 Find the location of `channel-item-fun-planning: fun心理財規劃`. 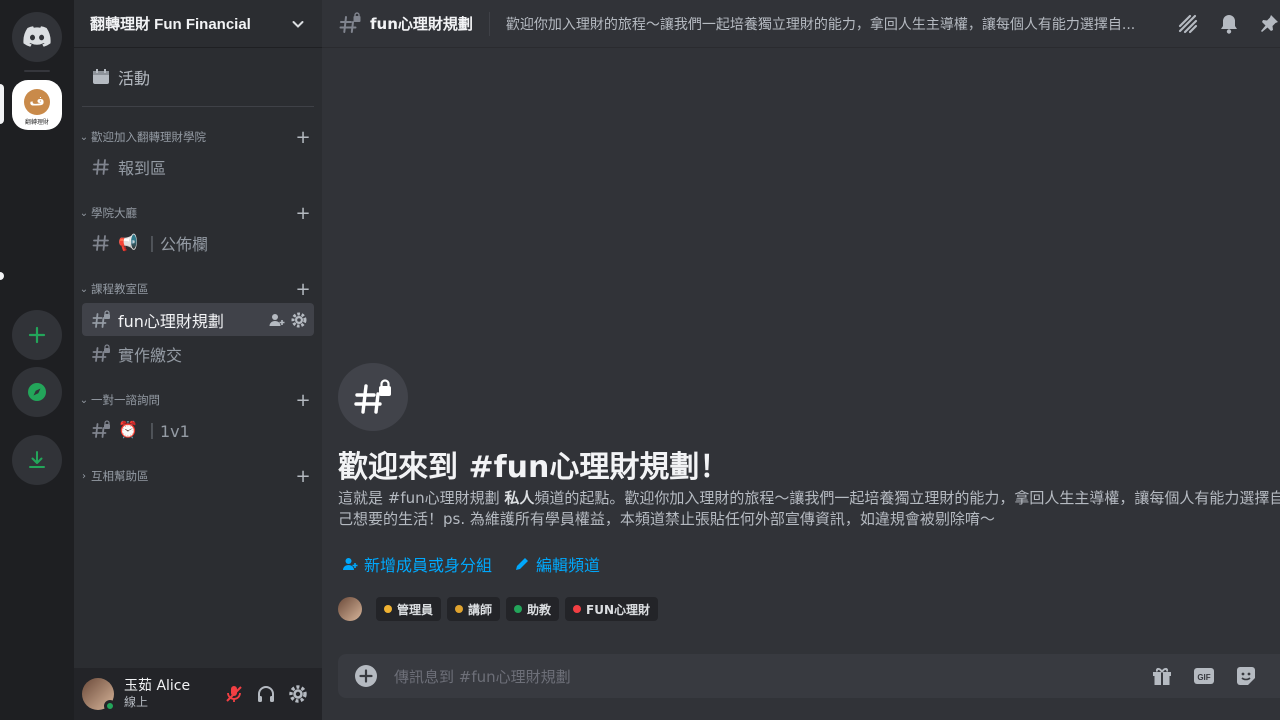

channel-item-fun-planning: fun心理財規劃 is located at coordinates (198, 319).